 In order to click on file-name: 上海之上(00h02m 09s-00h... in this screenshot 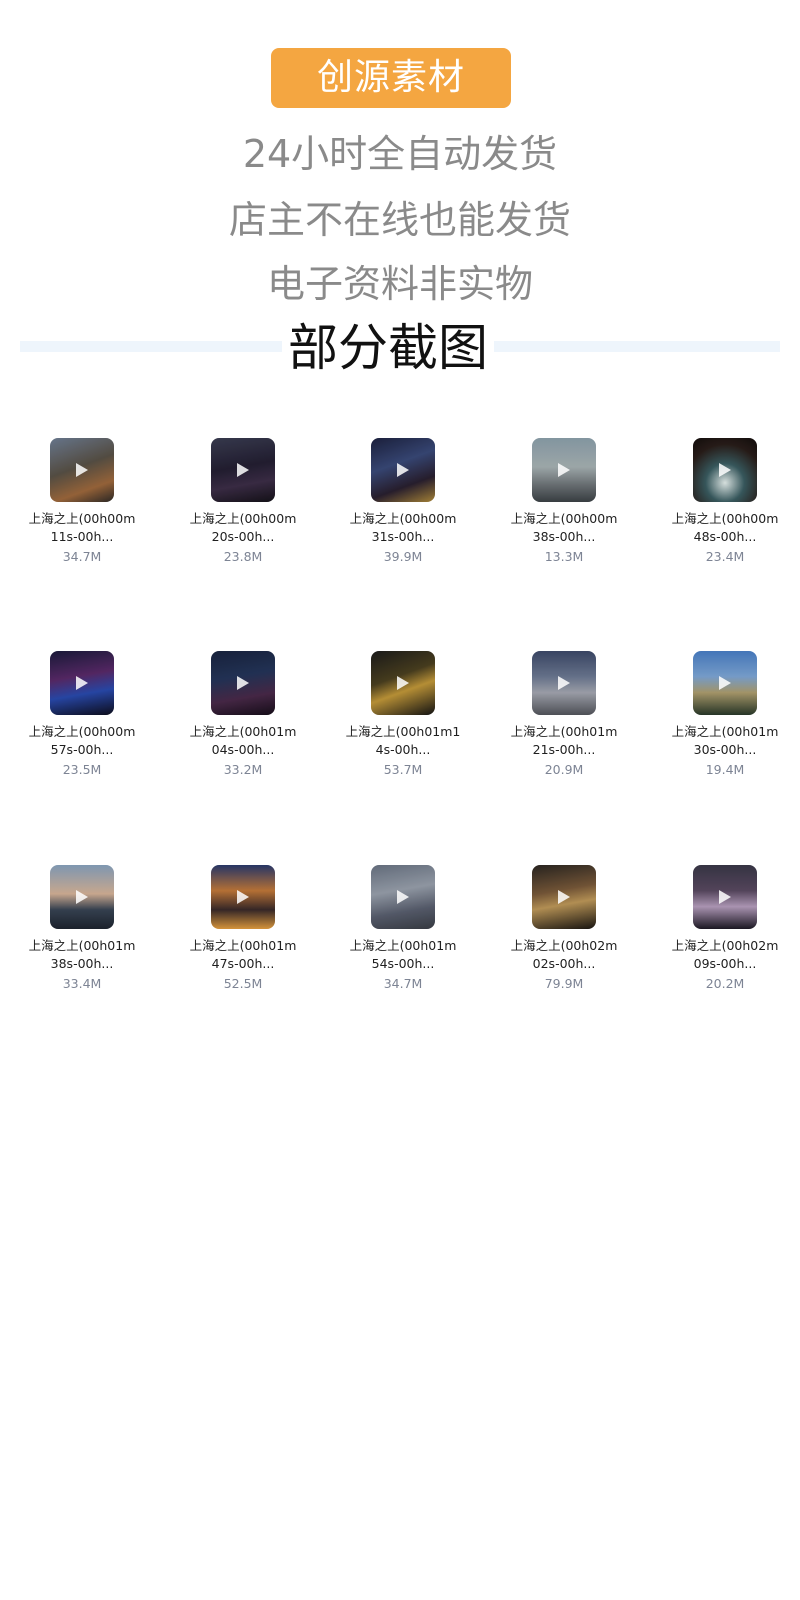, I will do `click(725, 954)`.